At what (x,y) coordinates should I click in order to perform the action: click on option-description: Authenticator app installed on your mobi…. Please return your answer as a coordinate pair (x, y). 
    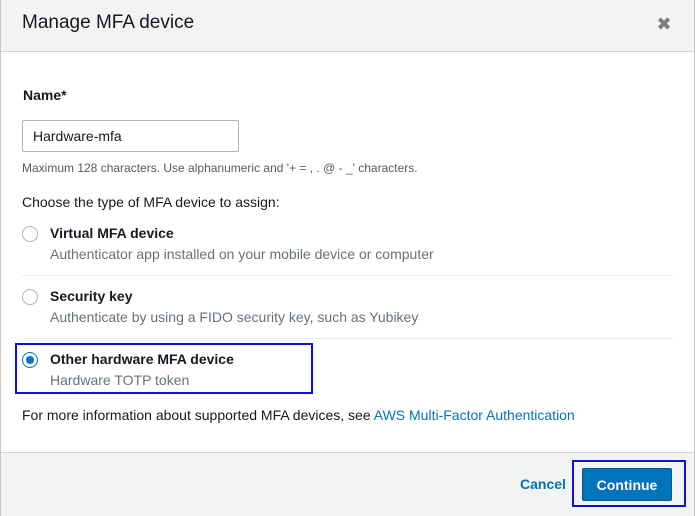
    Looking at the image, I should click on (242, 254).